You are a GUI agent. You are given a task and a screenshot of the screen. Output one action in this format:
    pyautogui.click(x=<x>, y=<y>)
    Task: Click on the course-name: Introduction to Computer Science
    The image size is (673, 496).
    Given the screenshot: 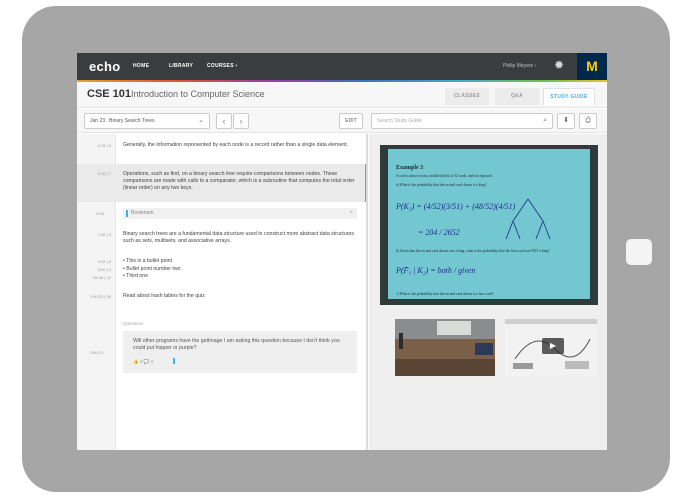 What is the action you would take?
    pyautogui.click(x=198, y=94)
    